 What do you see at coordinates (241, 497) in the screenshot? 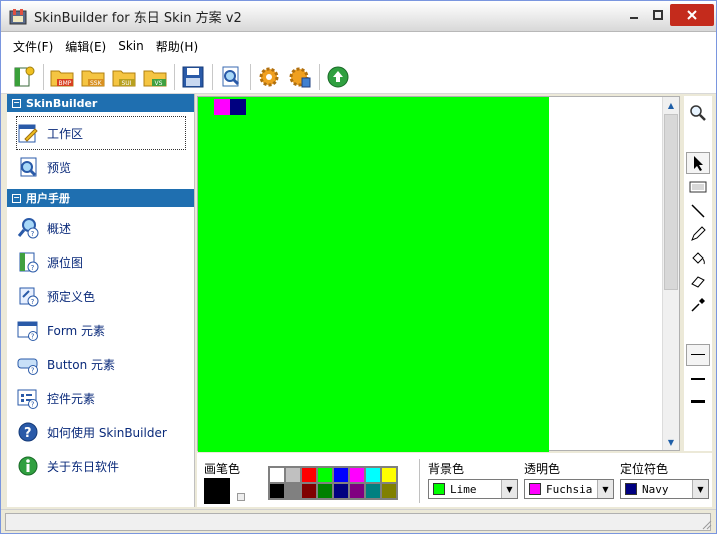
I see `swatch-resize-handle` at bounding box center [241, 497].